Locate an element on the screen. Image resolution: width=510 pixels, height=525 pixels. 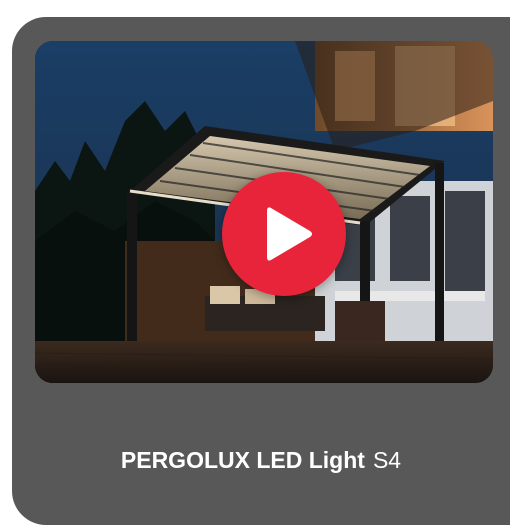
play-button is located at coordinates (284, 234).